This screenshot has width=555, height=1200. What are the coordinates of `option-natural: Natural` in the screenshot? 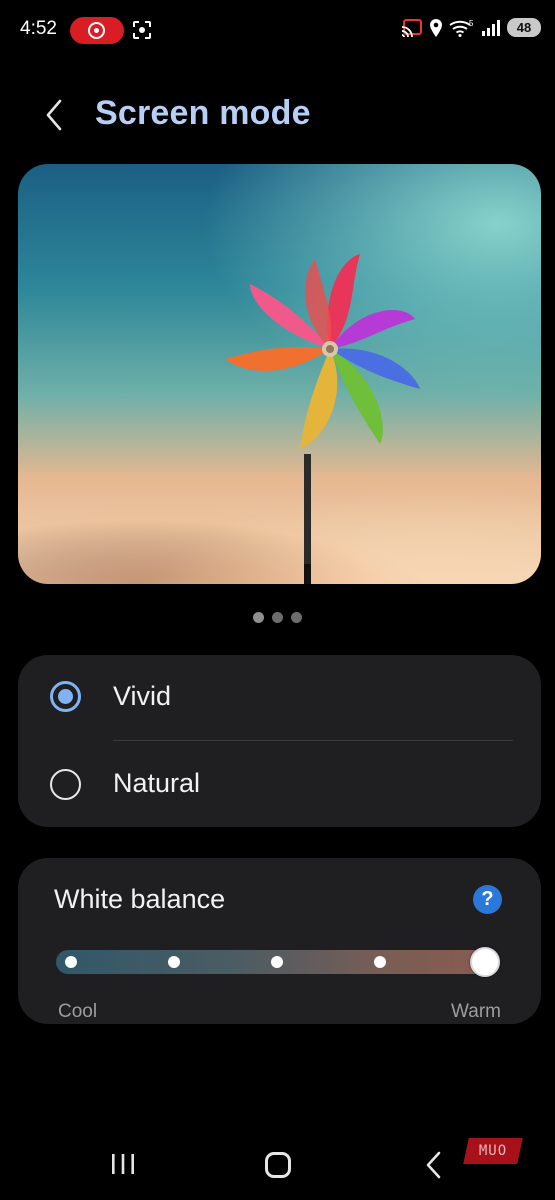 It's located at (279, 784).